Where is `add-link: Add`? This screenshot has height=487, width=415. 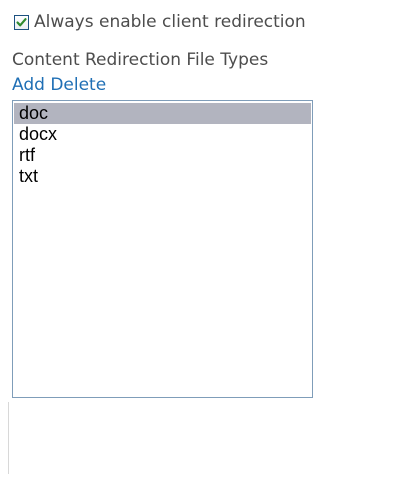
add-link: Add is located at coordinates (28, 85).